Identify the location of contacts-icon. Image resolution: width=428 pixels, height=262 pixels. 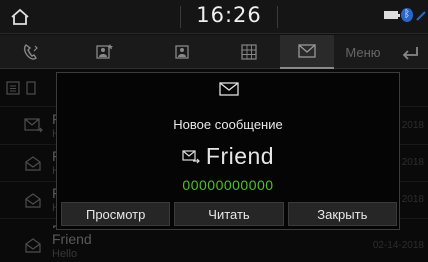
(182, 52).